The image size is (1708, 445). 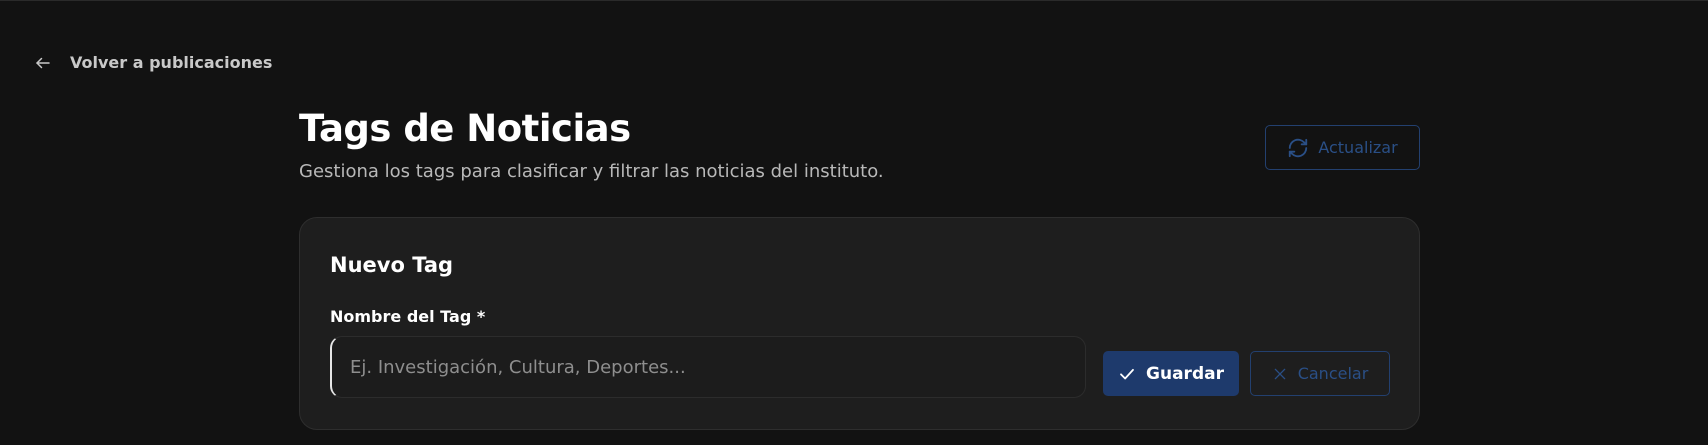 I want to click on back-to-publications-link: Volver a publicaciones, so click(x=153, y=62).